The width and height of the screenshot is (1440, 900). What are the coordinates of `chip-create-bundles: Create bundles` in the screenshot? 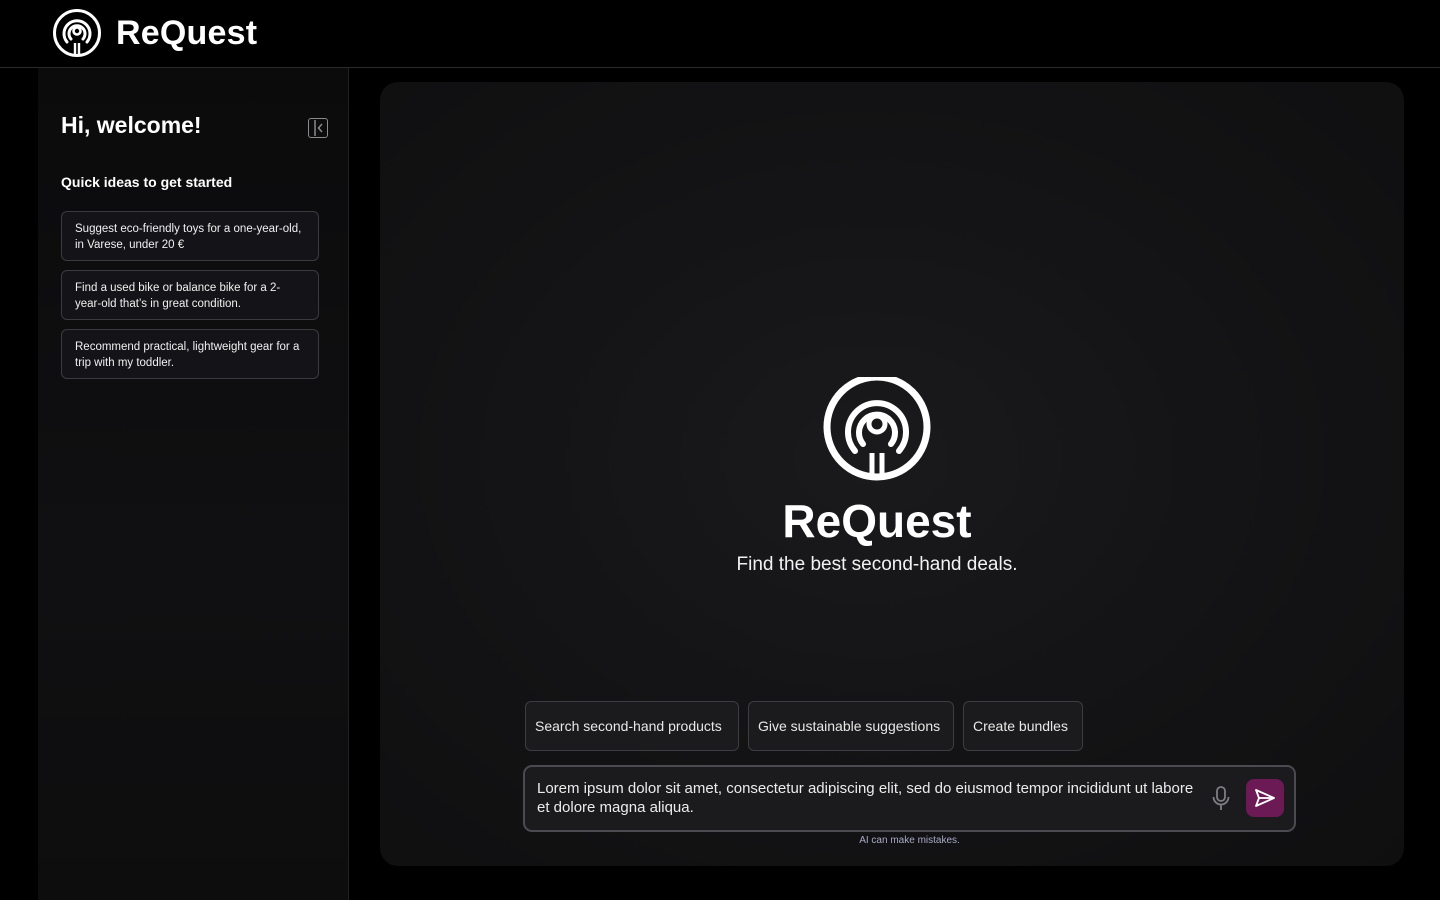 It's located at (1023, 726).